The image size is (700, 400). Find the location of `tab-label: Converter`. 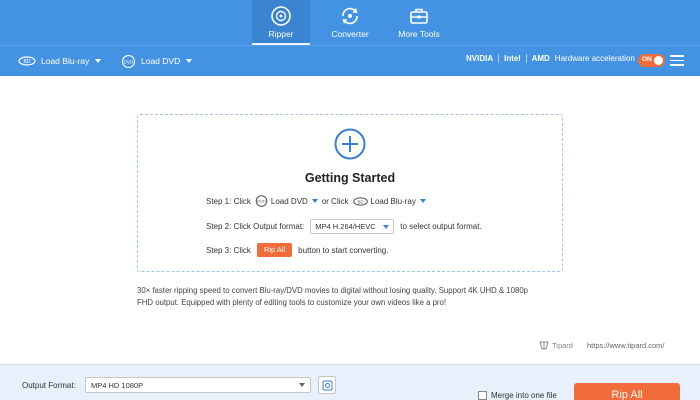

tab-label: Converter is located at coordinates (350, 34).